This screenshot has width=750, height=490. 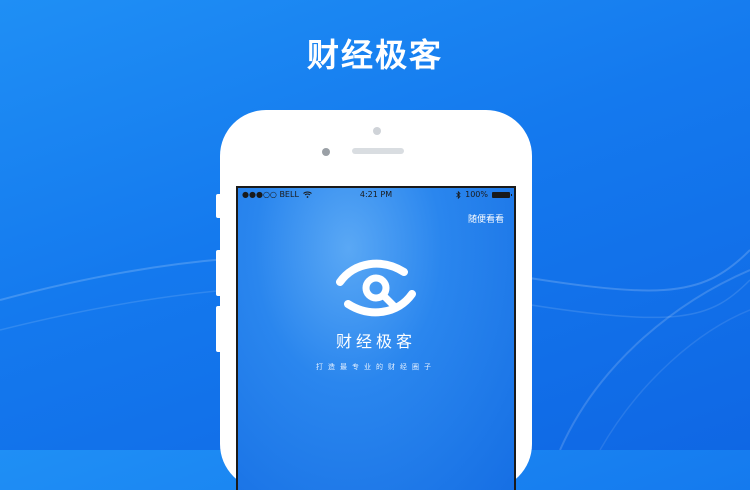 I want to click on browse-randomly-link: 随便看看, so click(x=486, y=218).